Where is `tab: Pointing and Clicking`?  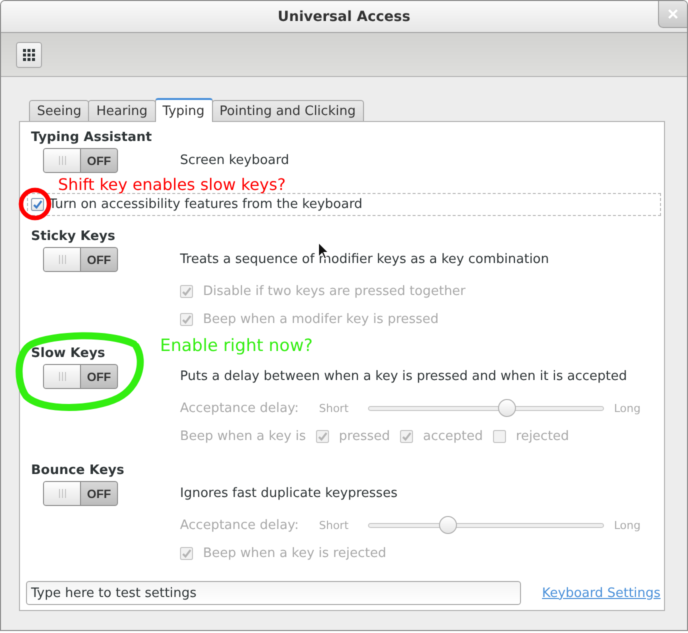
tab: Pointing and Clicking is located at coordinates (288, 110).